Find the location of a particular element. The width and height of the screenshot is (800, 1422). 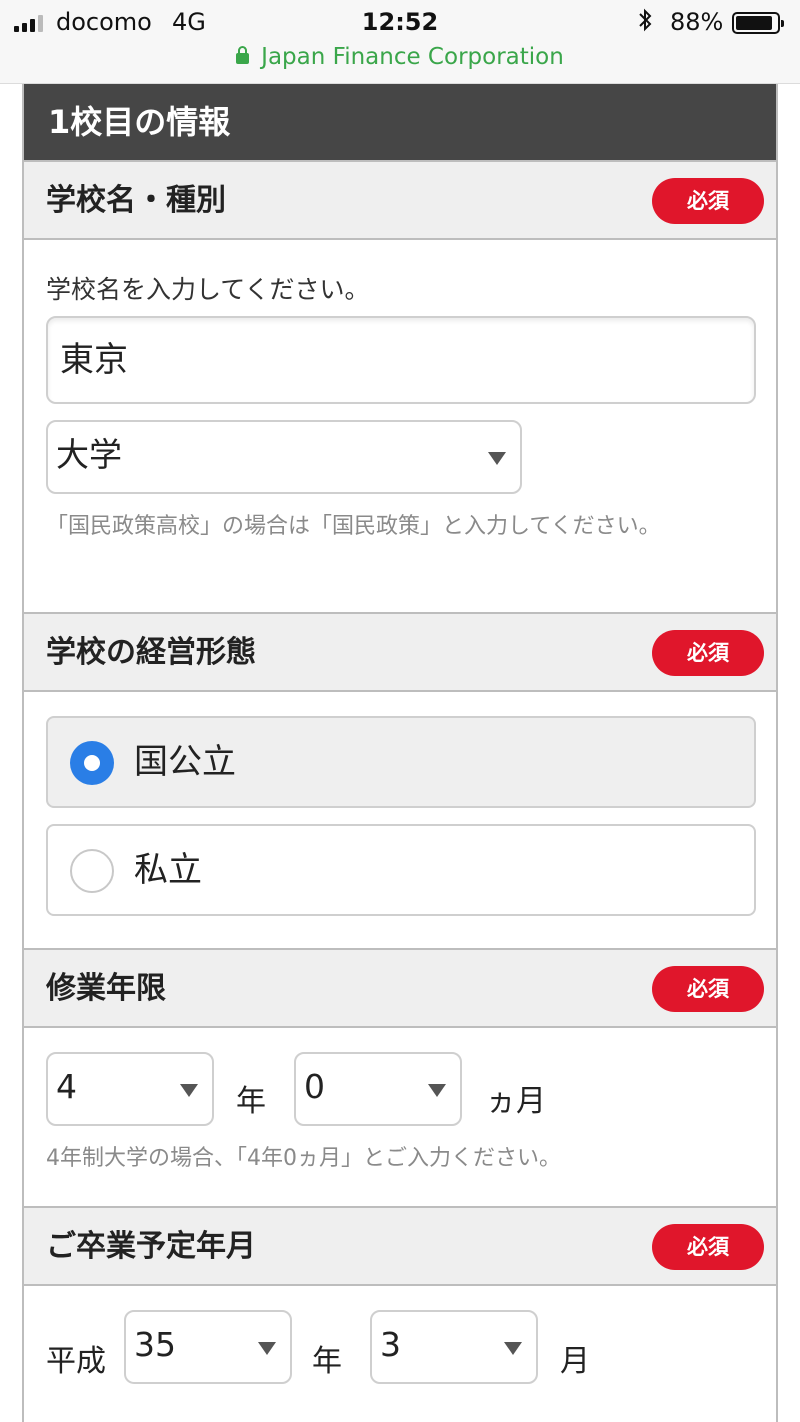

era-label: 平成 is located at coordinates (76, 1361).